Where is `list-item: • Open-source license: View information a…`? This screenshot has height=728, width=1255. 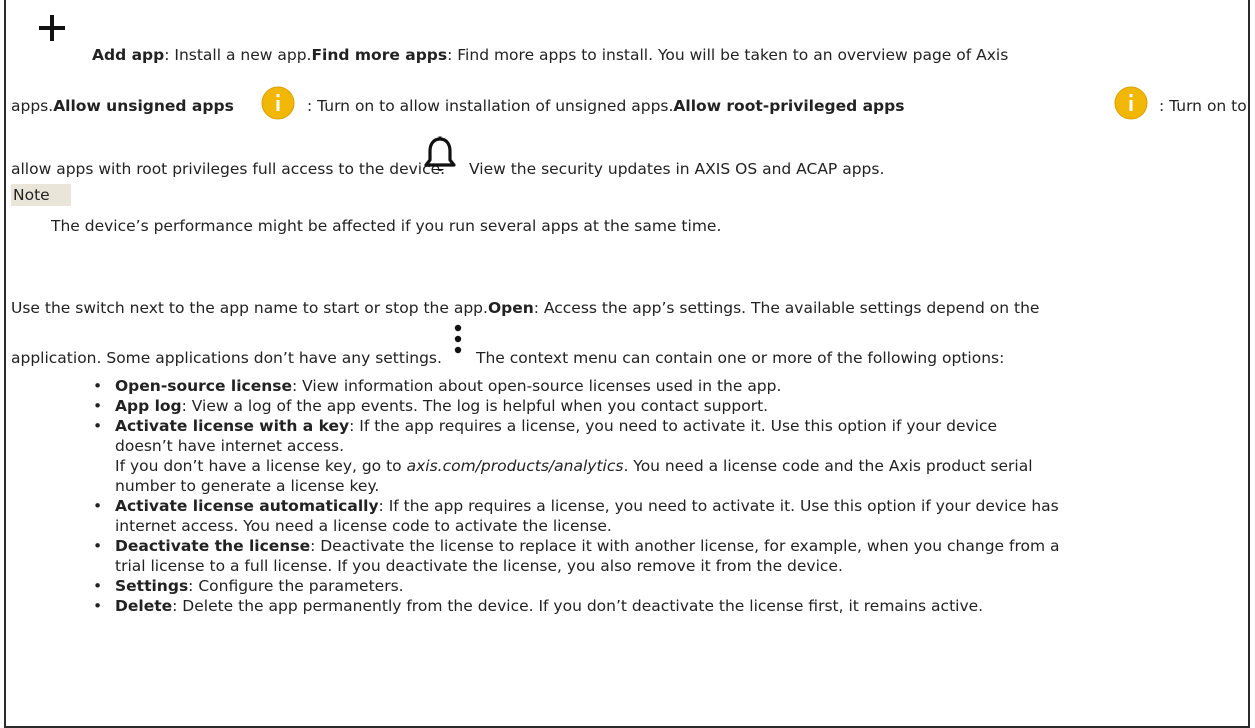
list-item: • Open-source license: View information a… is located at coordinates (635, 386).